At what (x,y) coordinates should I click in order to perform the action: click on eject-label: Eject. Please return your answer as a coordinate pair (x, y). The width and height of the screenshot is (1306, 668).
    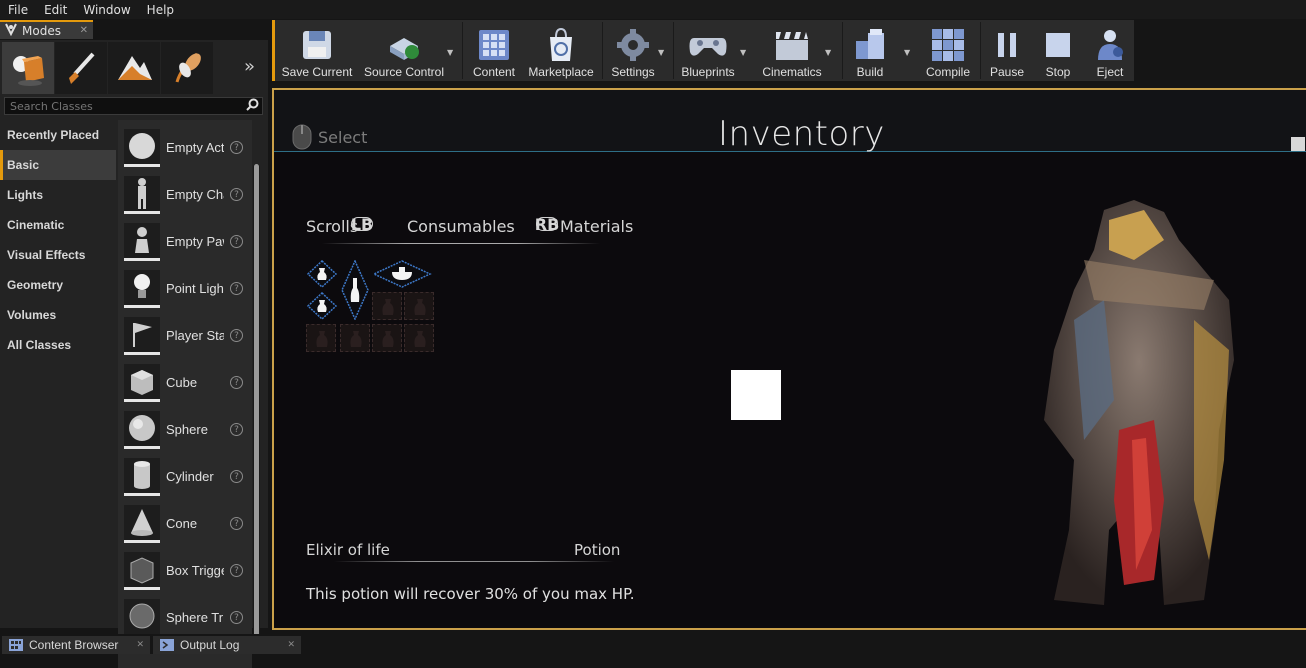
    Looking at the image, I should click on (1110, 72).